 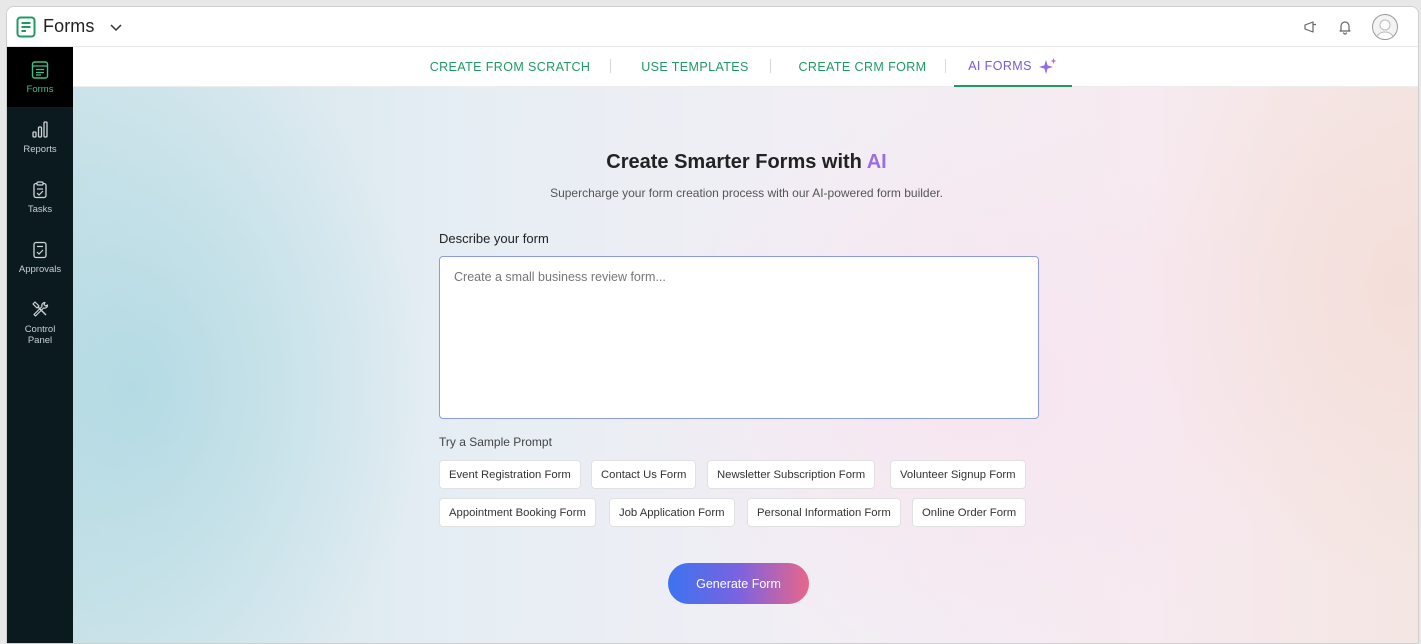 What do you see at coordinates (876, 162) in the screenshot?
I see `page-title-accent: AI` at bounding box center [876, 162].